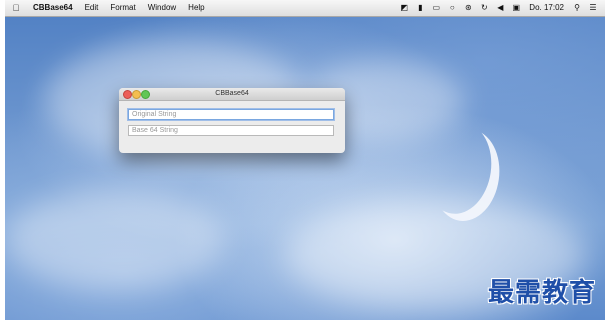 The image size is (611, 320). Describe the element at coordinates (436, 8) in the screenshot. I see `airplay-icon: ▭` at that location.